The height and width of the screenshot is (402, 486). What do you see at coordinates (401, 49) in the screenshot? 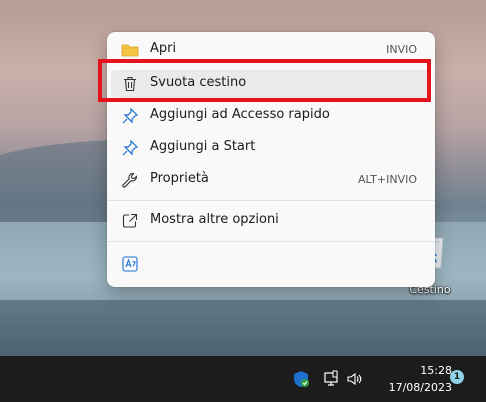
I see `menu-item-shortcut: INVIO` at bounding box center [401, 49].